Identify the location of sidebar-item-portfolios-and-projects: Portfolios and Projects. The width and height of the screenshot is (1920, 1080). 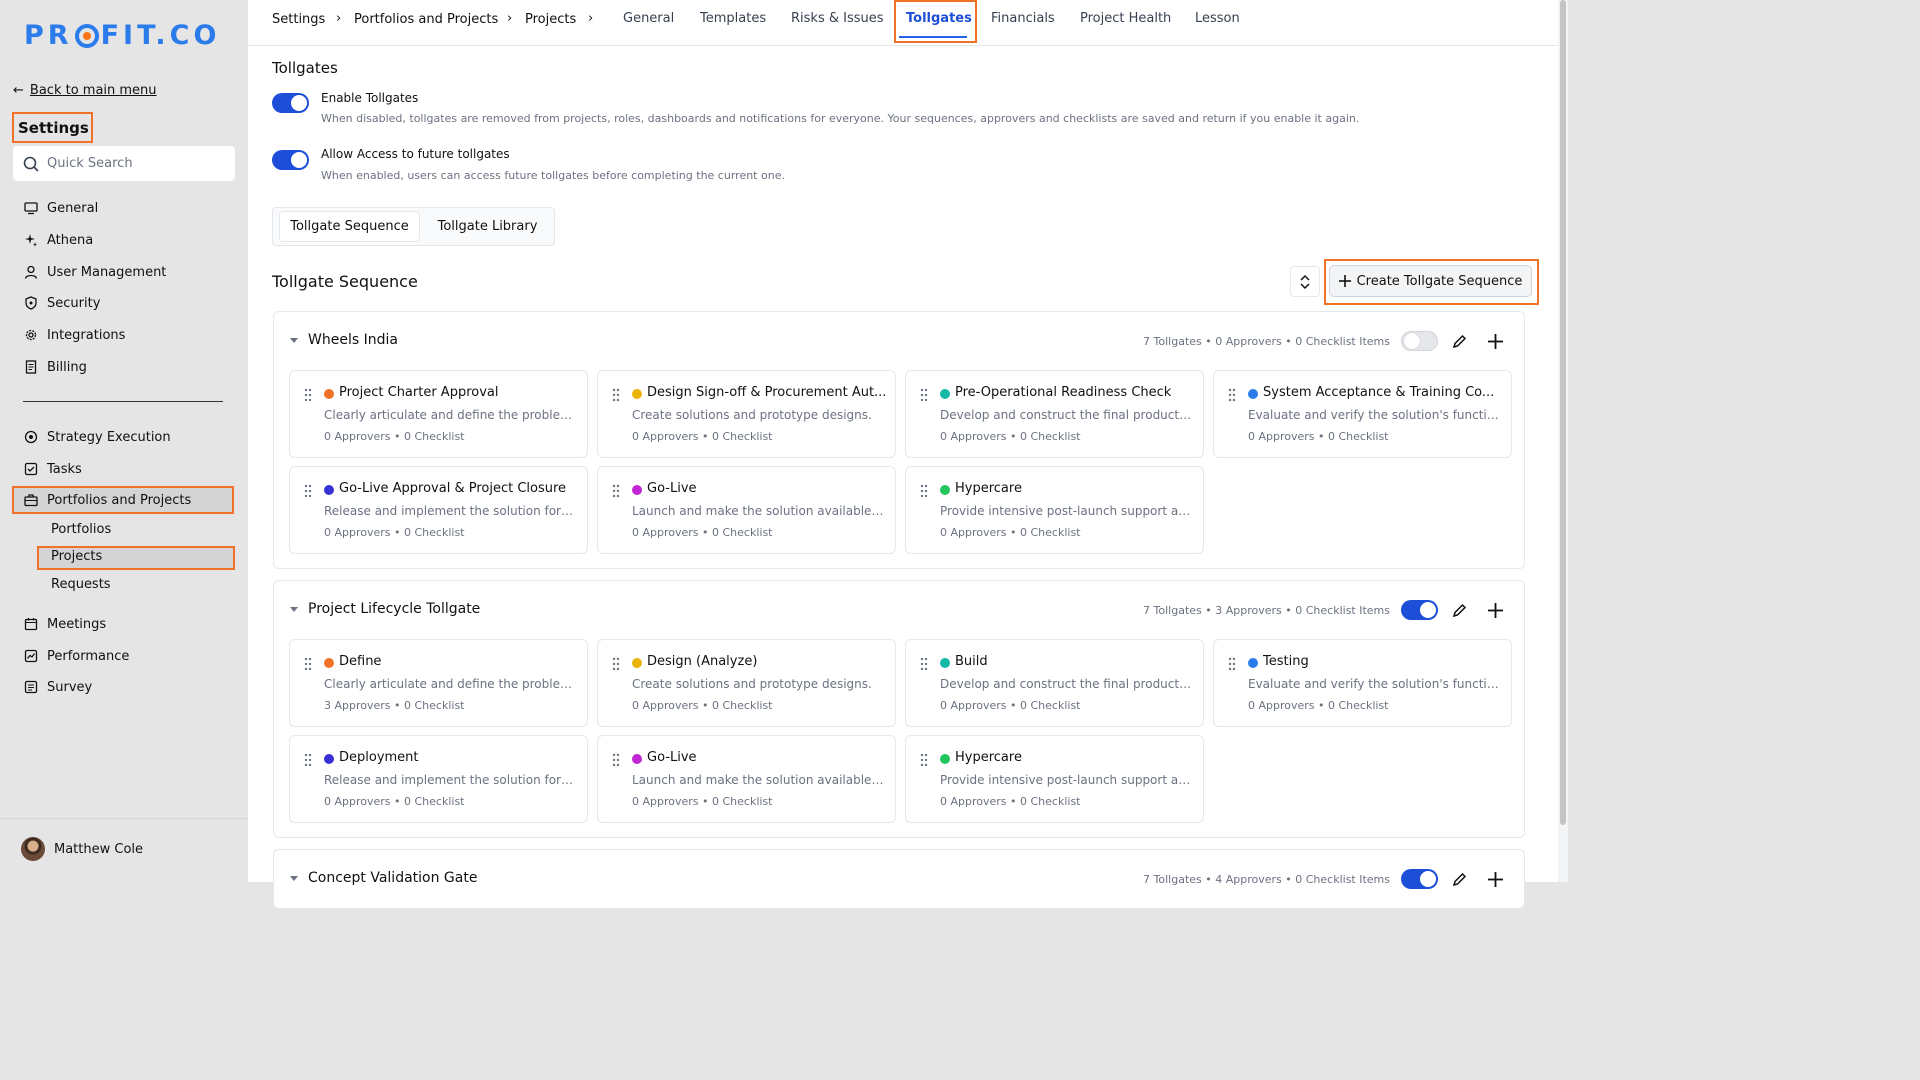
(107, 500).